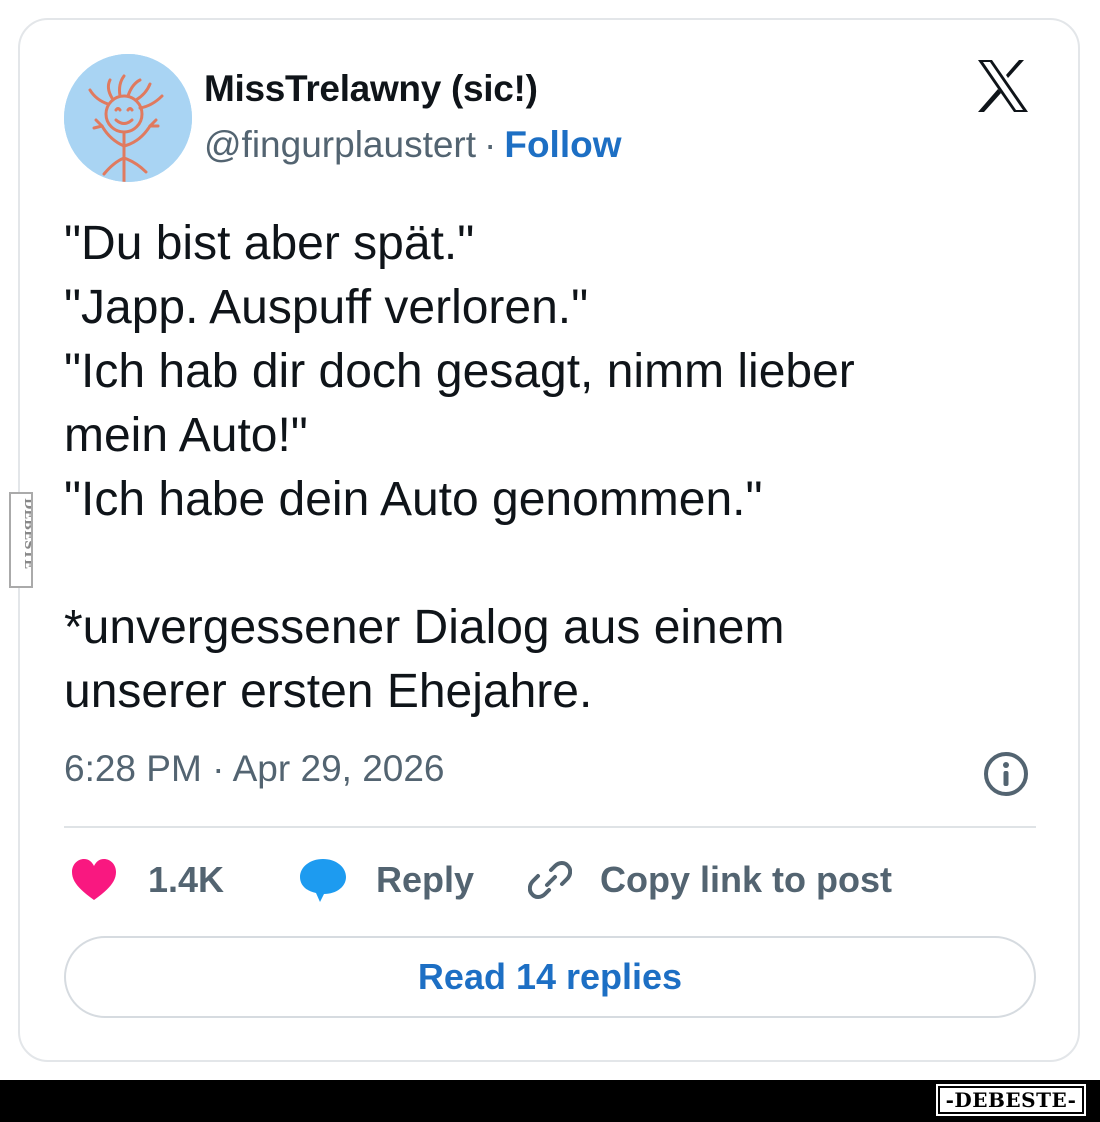  Describe the element at coordinates (1006, 774) in the screenshot. I see `info-icon` at that location.